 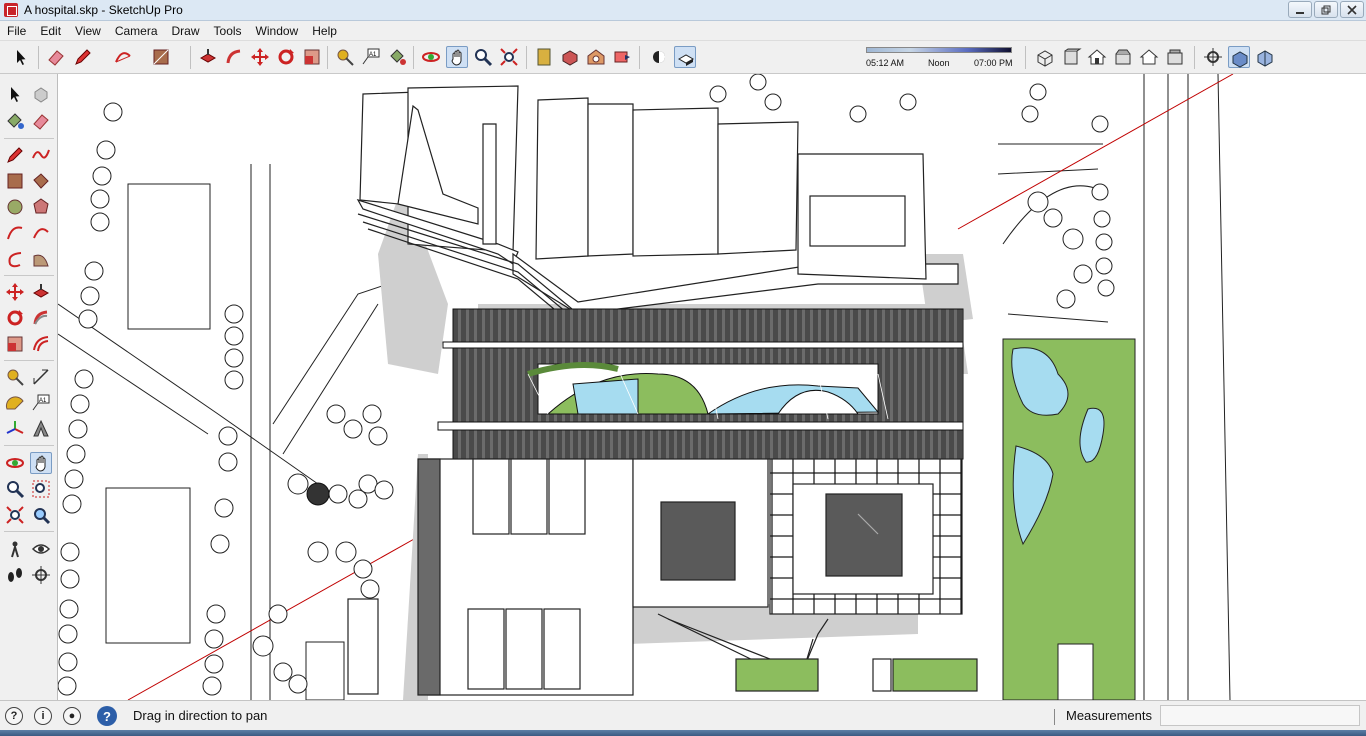 What do you see at coordinates (1260, 715) in the screenshot?
I see `measurements-input` at bounding box center [1260, 715].